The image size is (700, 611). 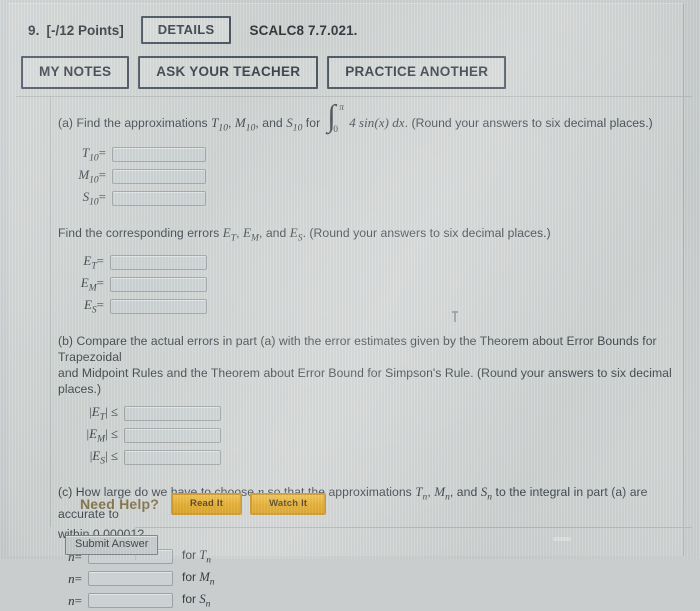 I want to click on answer-row-s10: S10=, so click(x=376, y=199).